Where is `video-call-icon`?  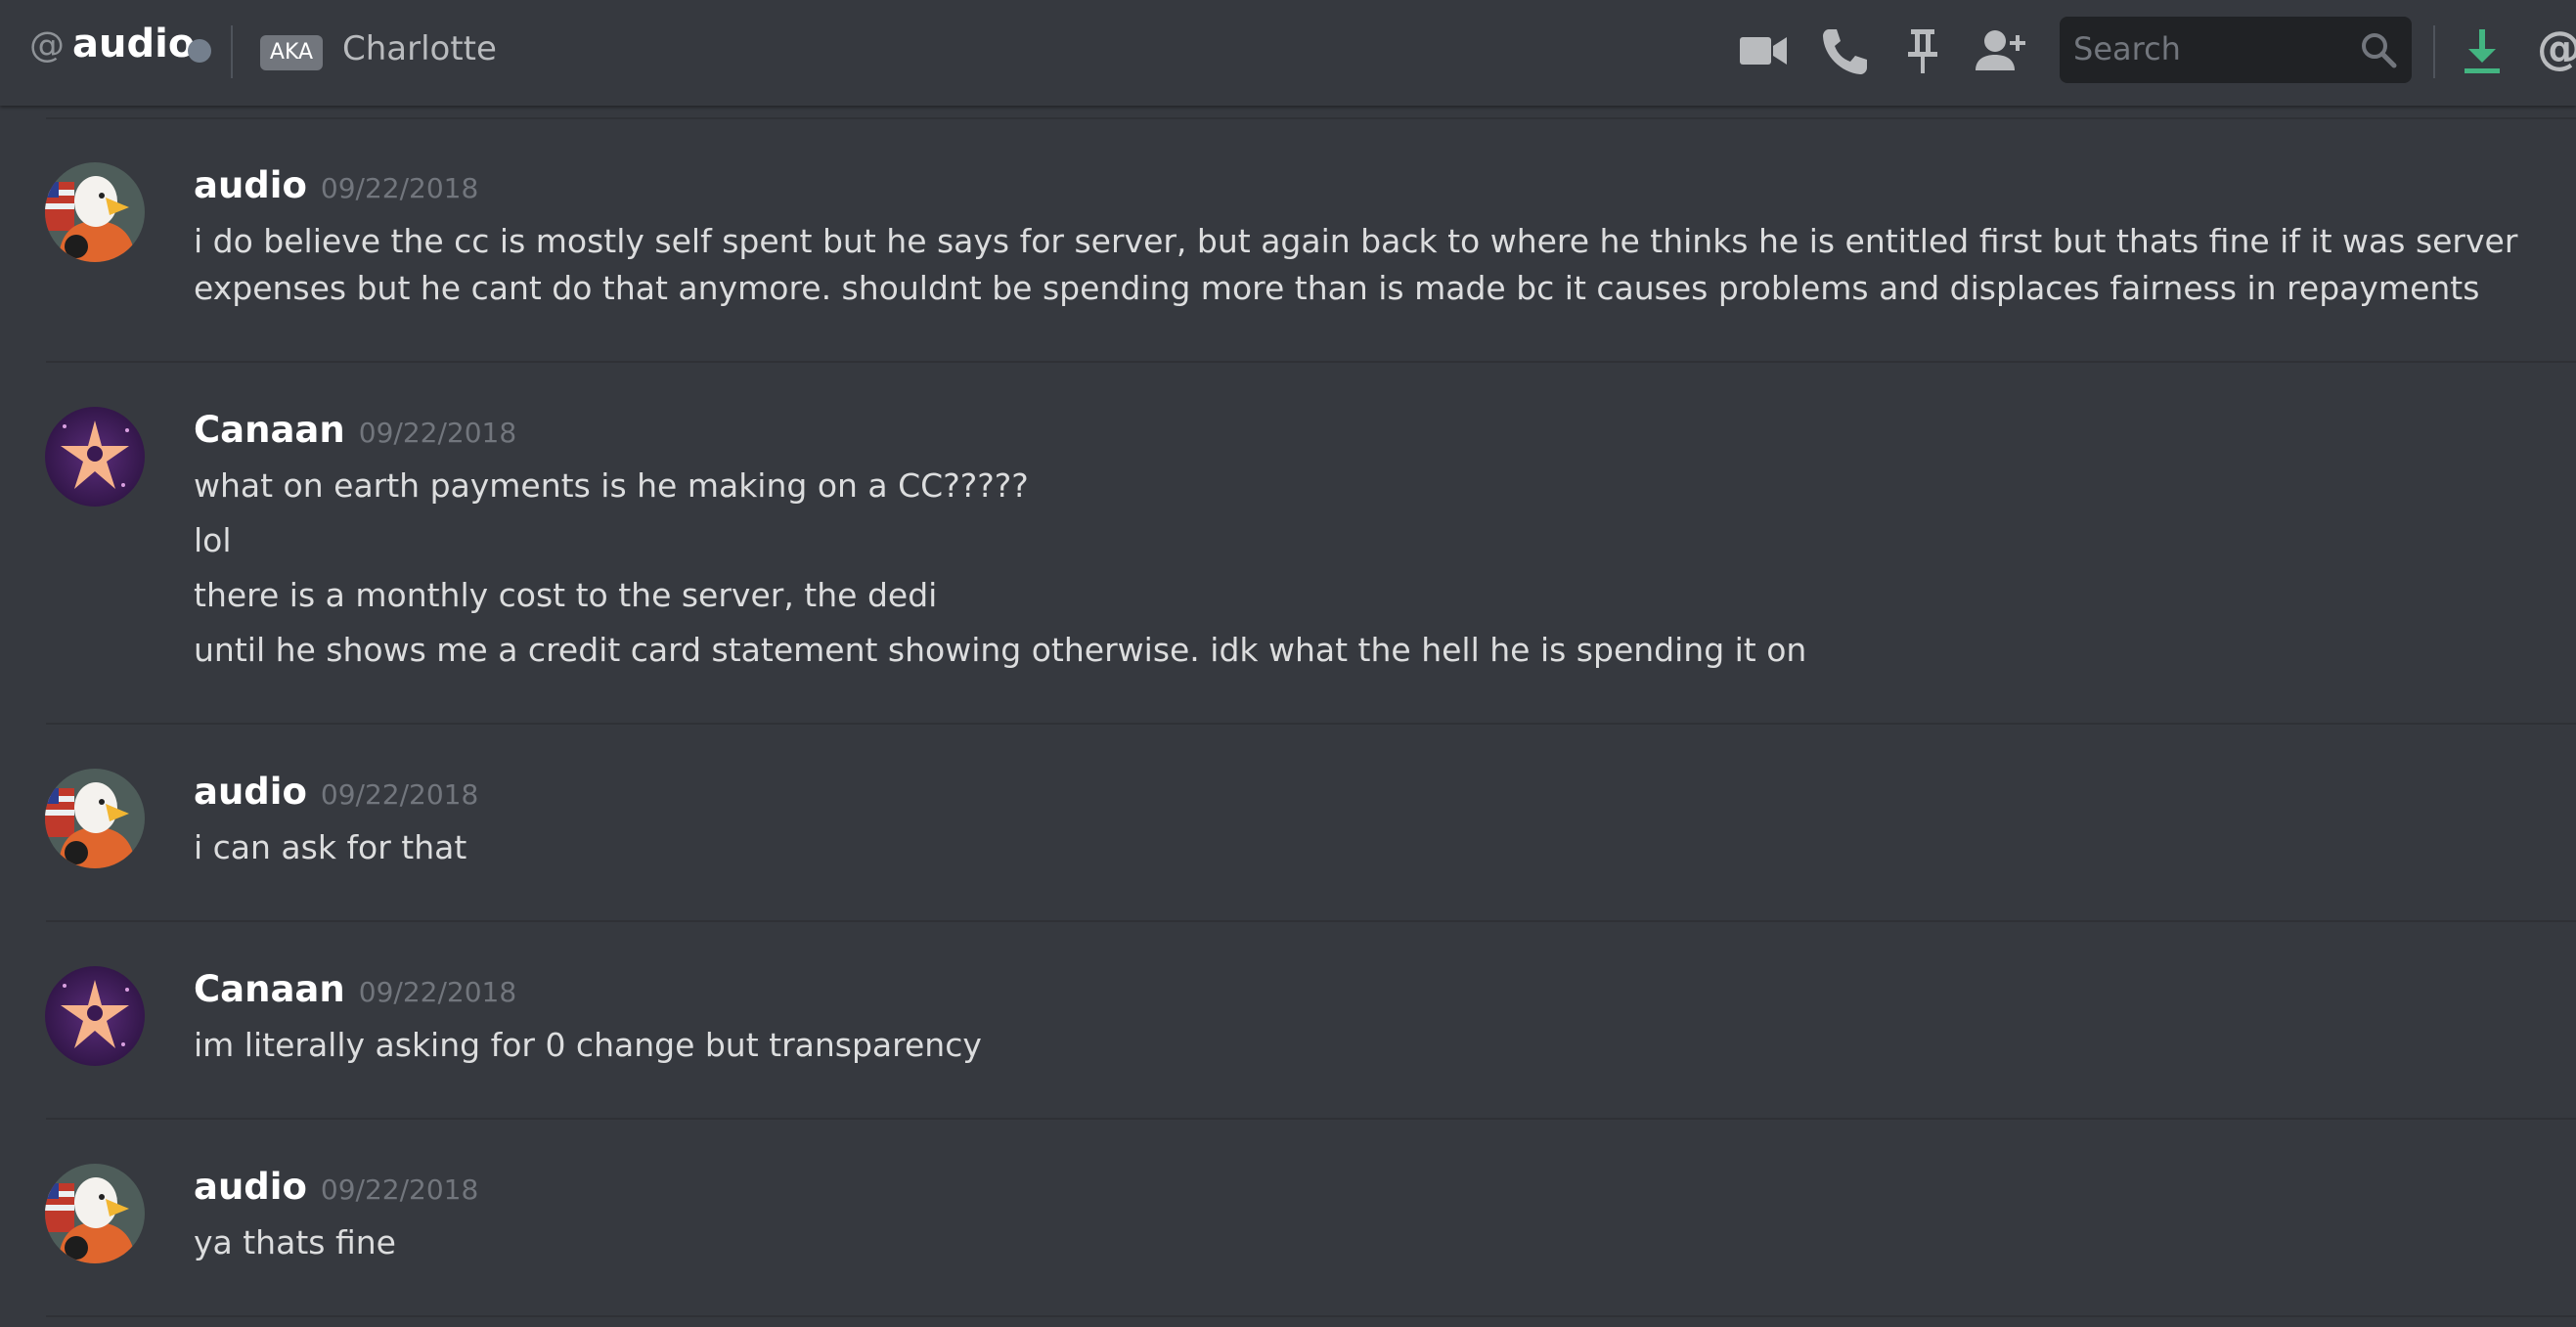 video-call-icon is located at coordinates (1763, 51).